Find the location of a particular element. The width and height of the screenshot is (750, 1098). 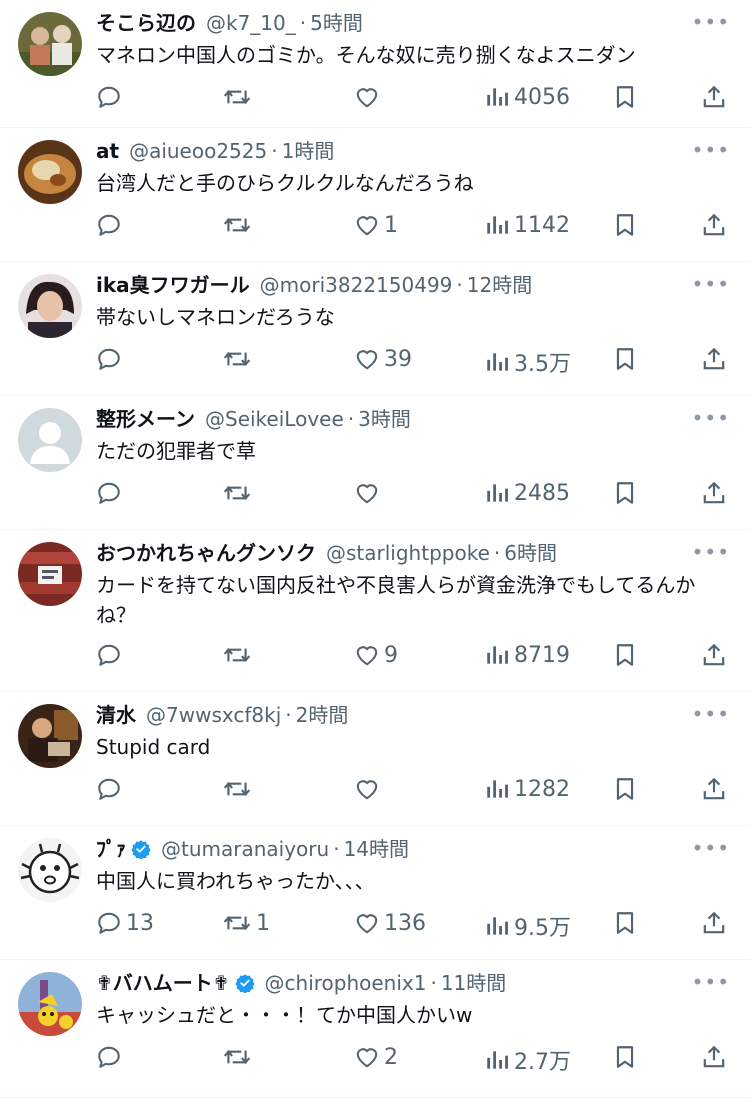

views-button: 1142 is located at coordinates (527, 225).